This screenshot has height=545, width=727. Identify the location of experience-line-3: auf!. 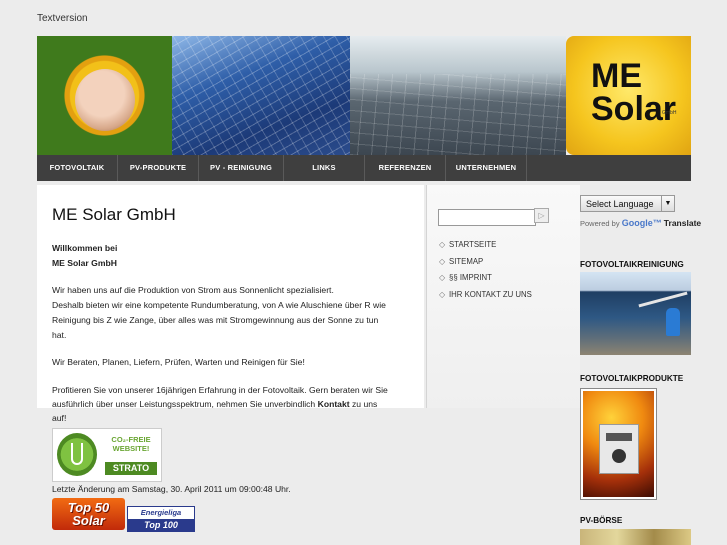
(59, 418).